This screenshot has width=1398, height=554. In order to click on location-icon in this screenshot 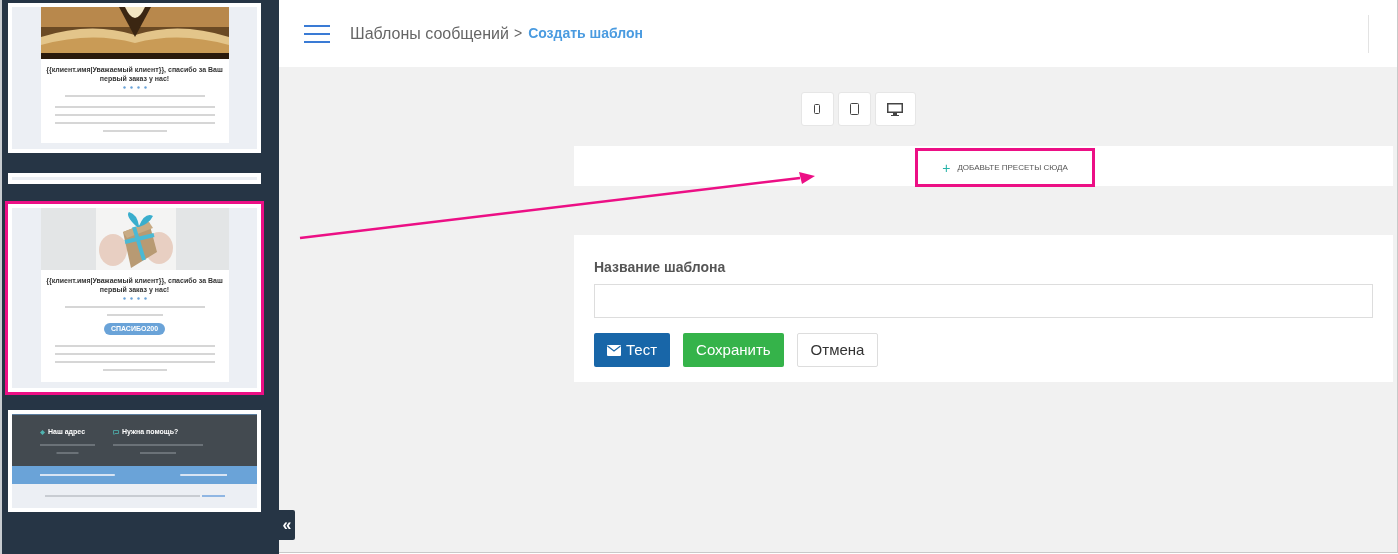, I will do `click(42, 432)`.